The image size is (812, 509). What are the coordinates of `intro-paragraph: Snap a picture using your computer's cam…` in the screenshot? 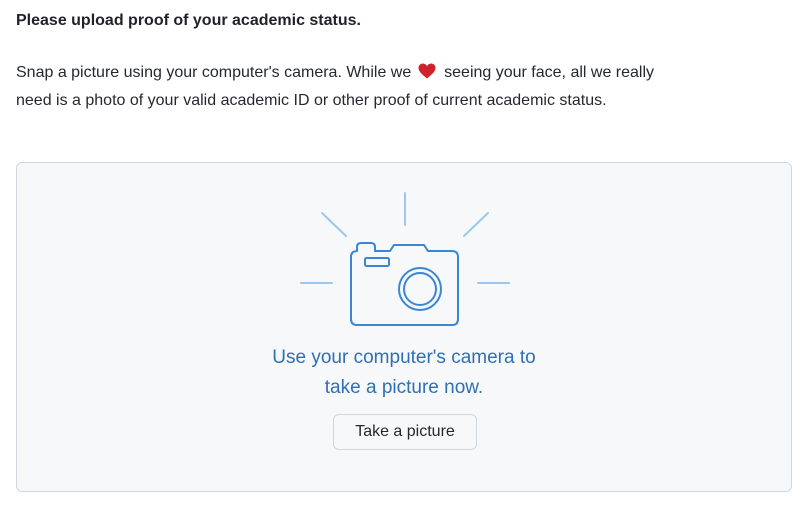 It's located at (336, 87).